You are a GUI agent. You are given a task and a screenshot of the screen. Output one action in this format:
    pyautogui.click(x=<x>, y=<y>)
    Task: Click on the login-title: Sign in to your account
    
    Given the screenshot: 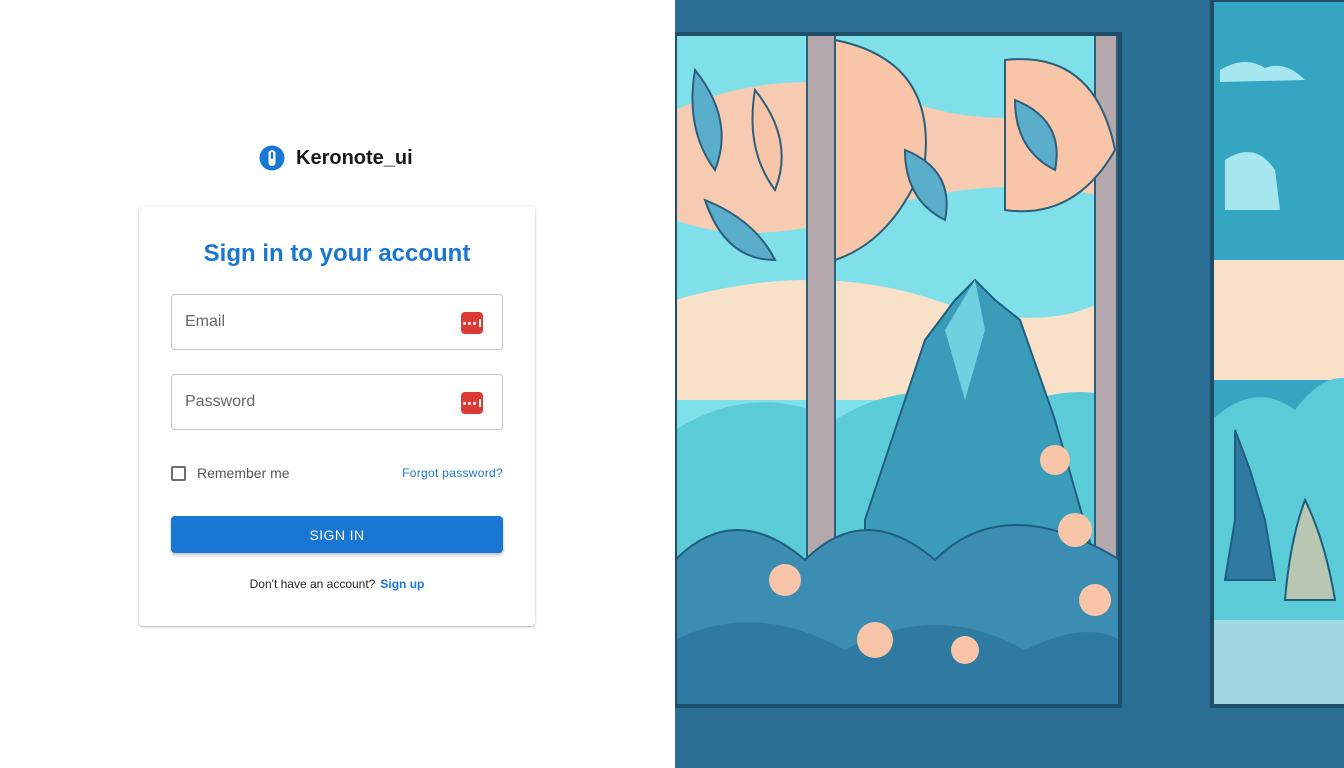 What is the action you would take?
    pyautogui.click(x=337, y=253)
    